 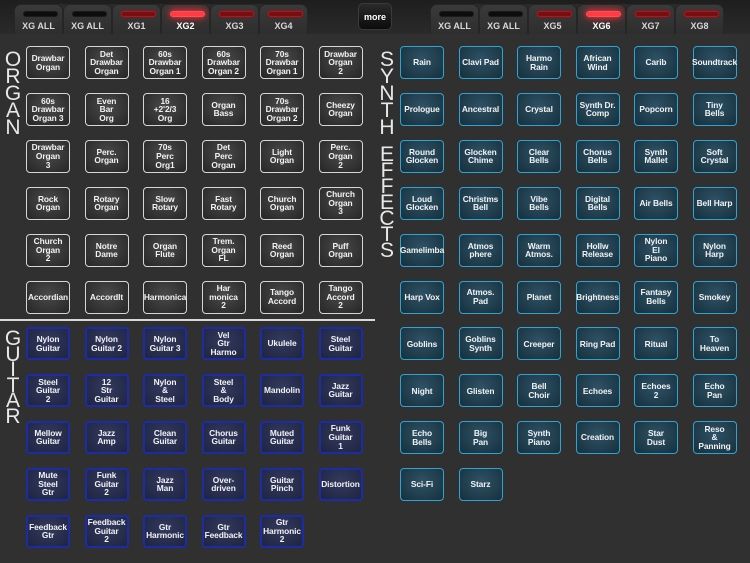 What do you see at coordinates (282, 297) in the screenshot?
I see `organ-preset-button: Tango Accord` at bounding box center [282, 297].